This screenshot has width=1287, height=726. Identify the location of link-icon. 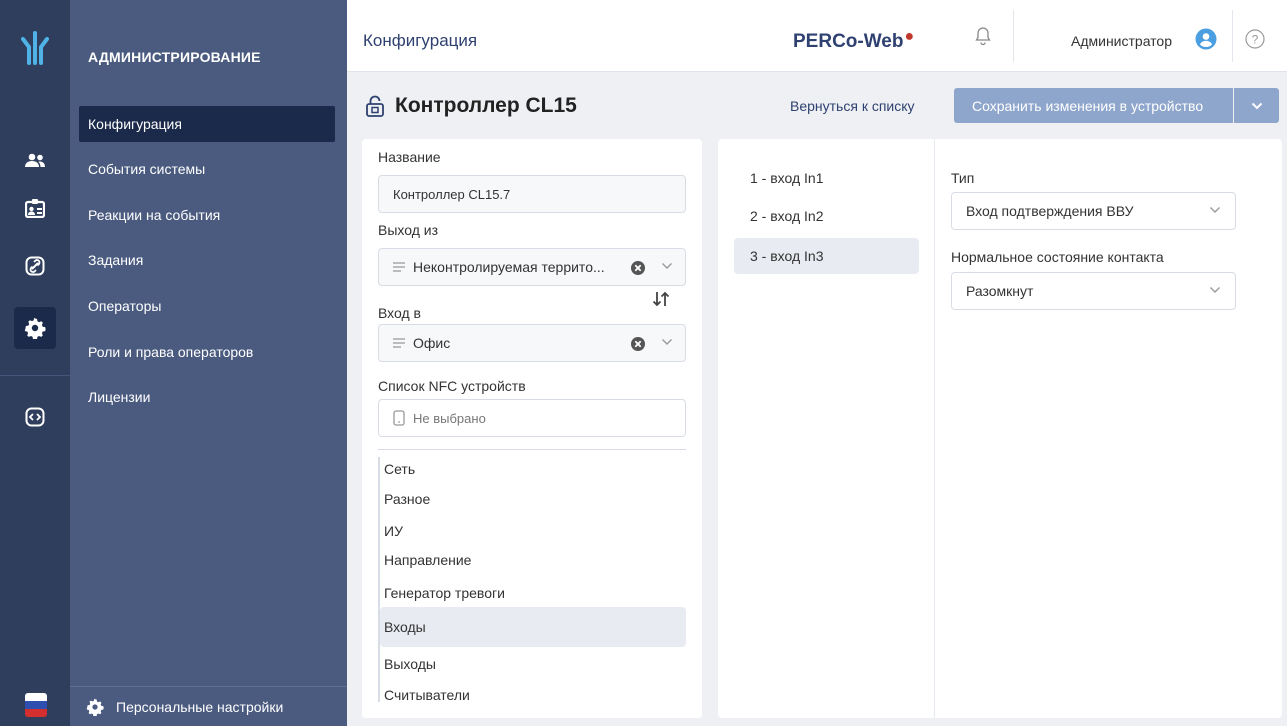
(35, 266).